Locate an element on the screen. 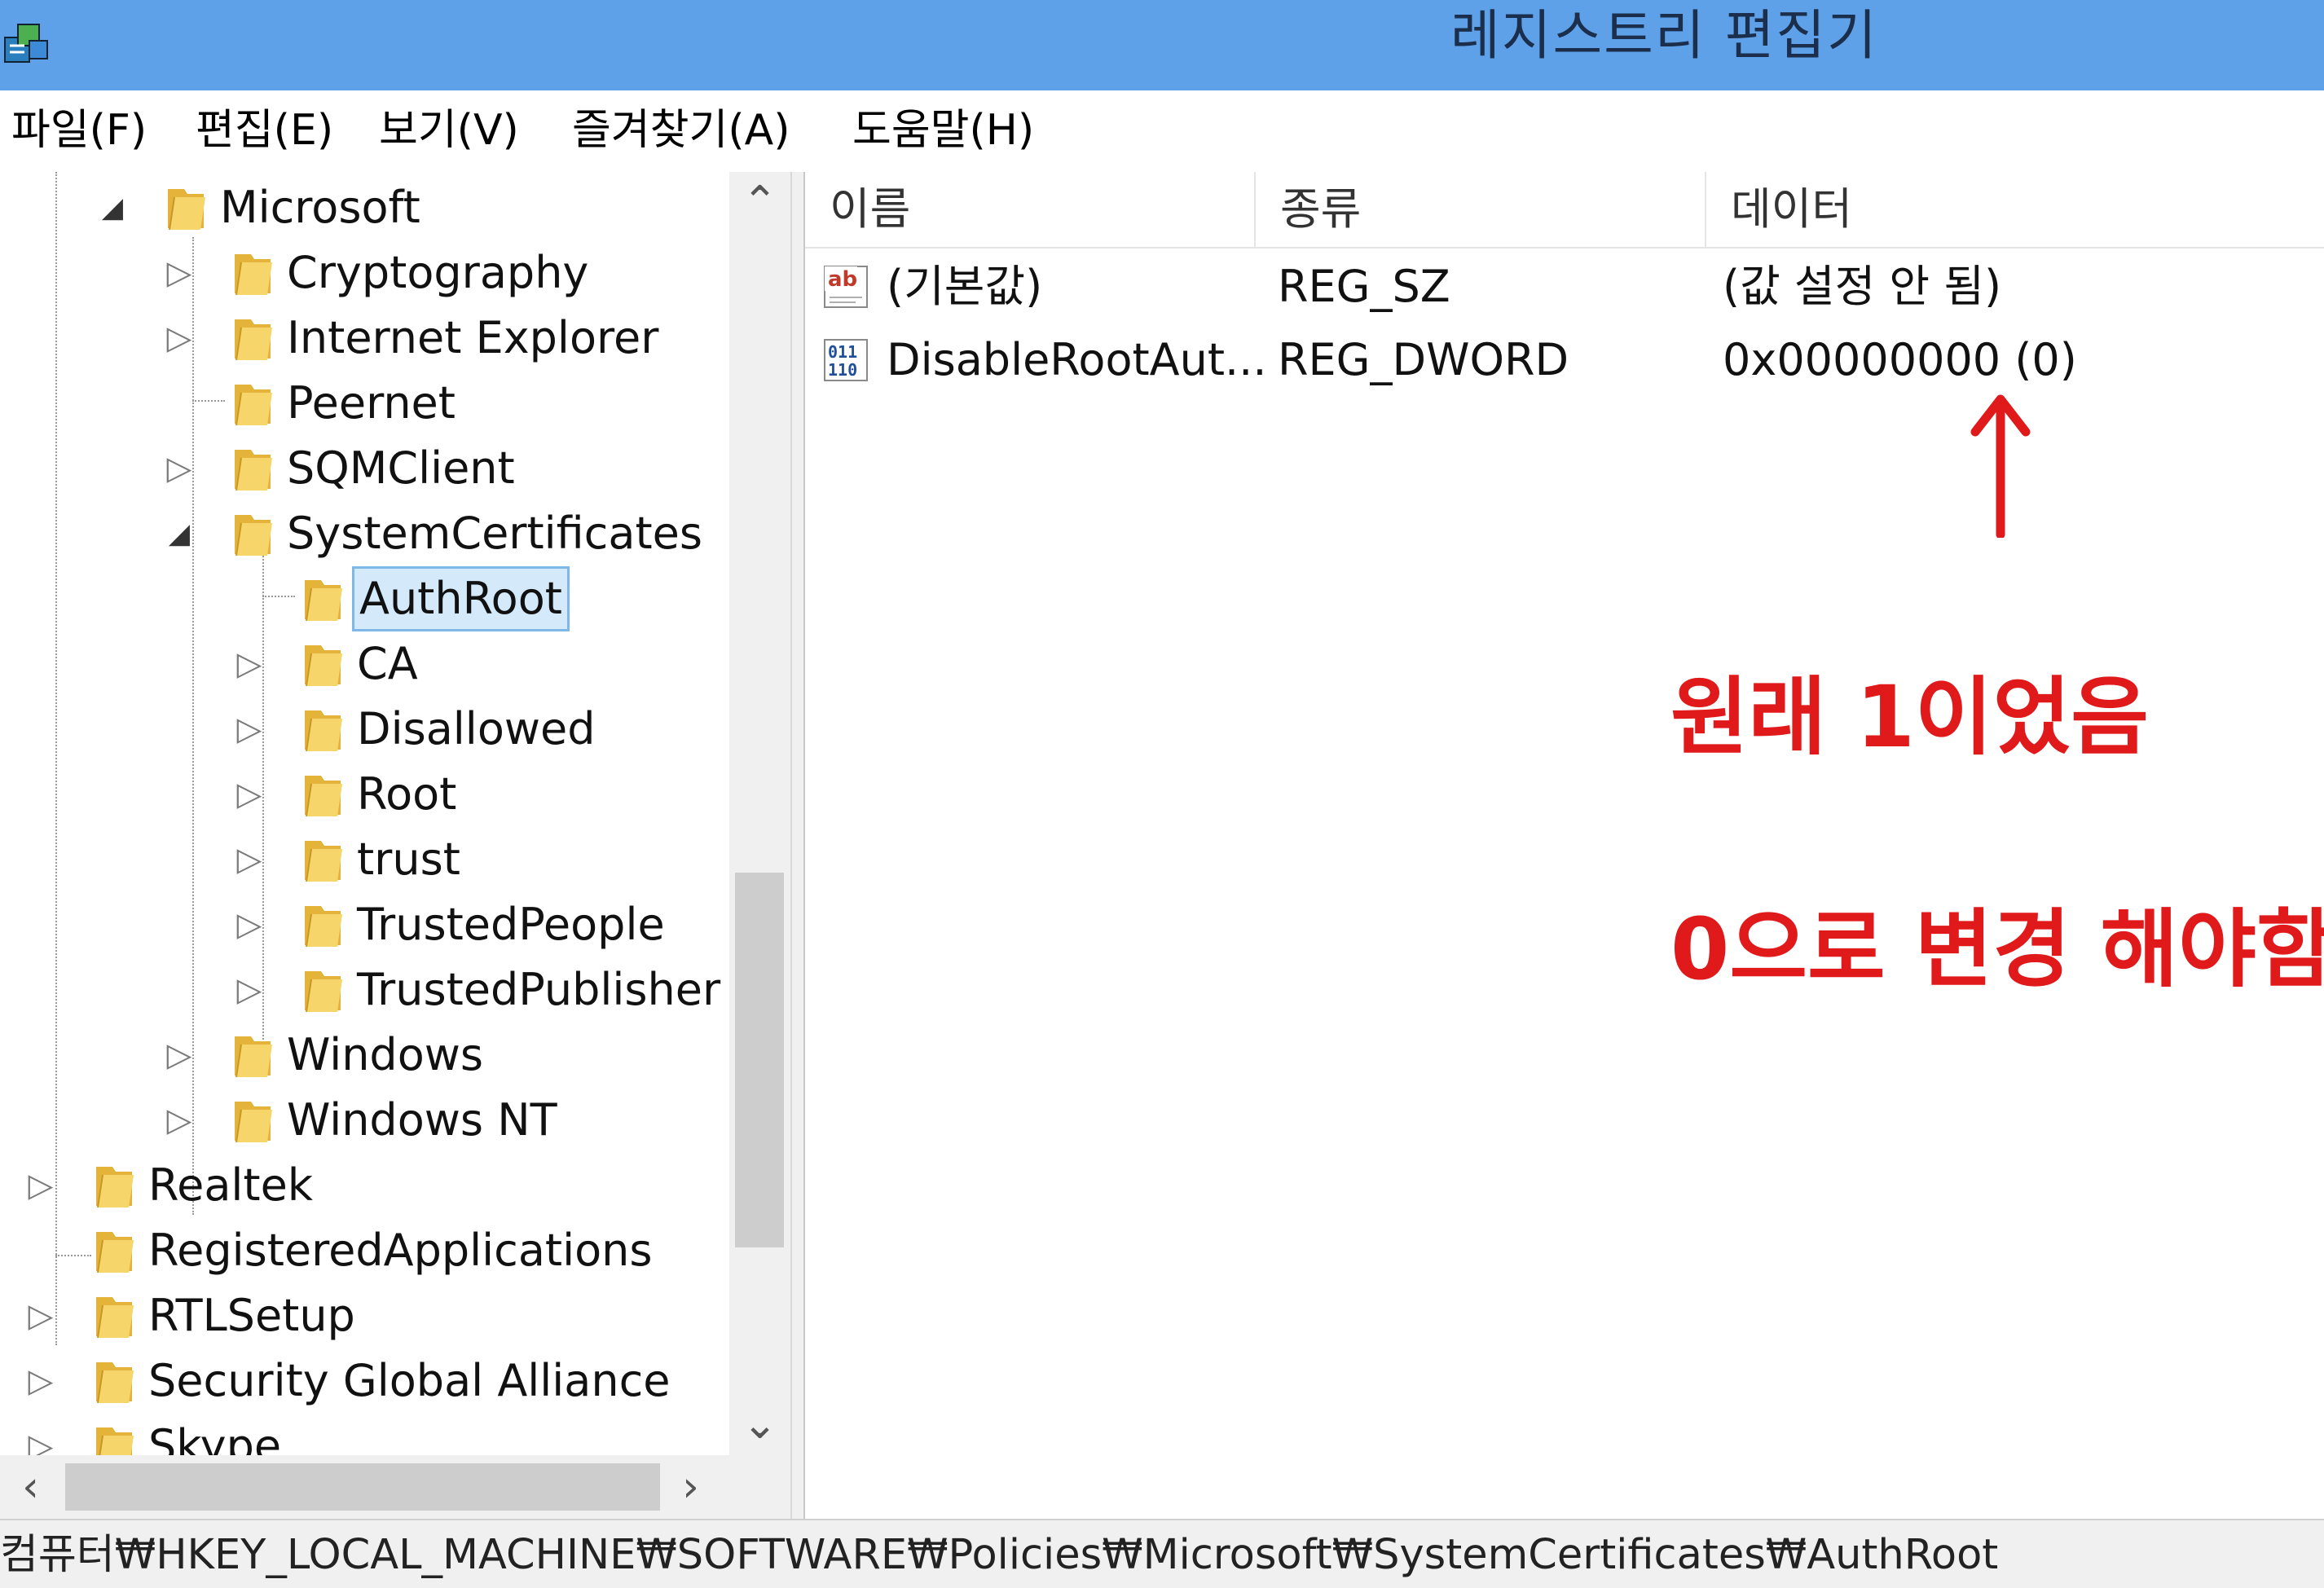 The image size is (2324, 1588). tree-item-peernet: Peernet is located at coordinates (365, 403).